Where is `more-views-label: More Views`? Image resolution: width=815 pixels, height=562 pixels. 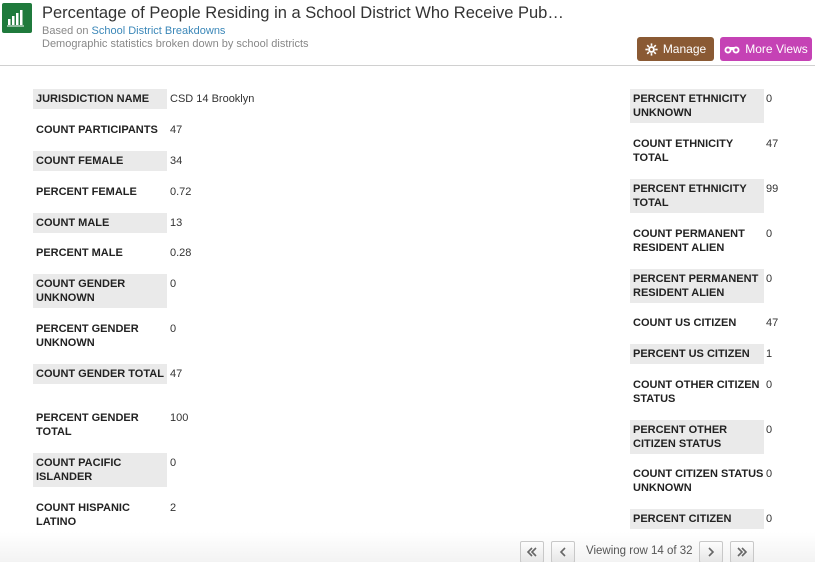 more-views-label: More Views is located at coordinates (776, 49).